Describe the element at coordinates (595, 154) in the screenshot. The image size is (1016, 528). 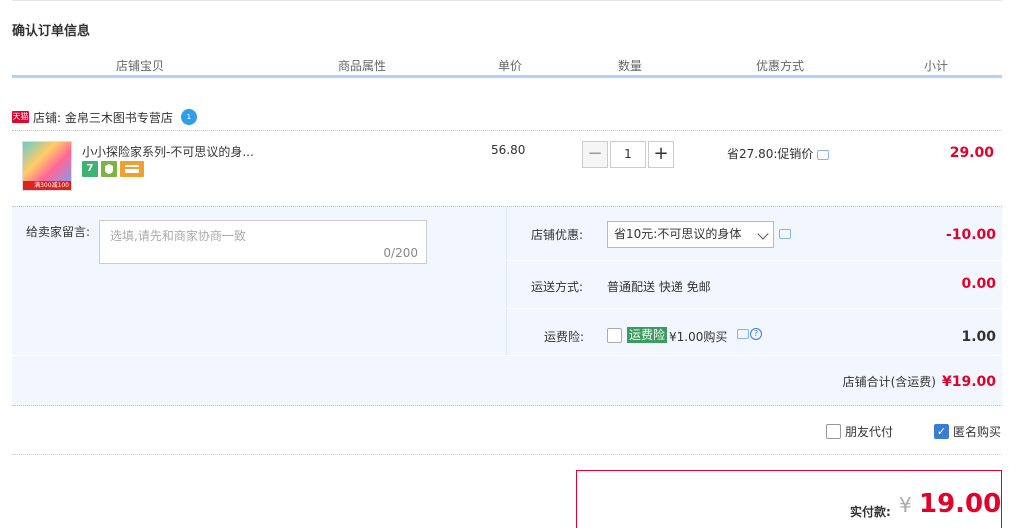
I see `decrease-button: −` at that location.